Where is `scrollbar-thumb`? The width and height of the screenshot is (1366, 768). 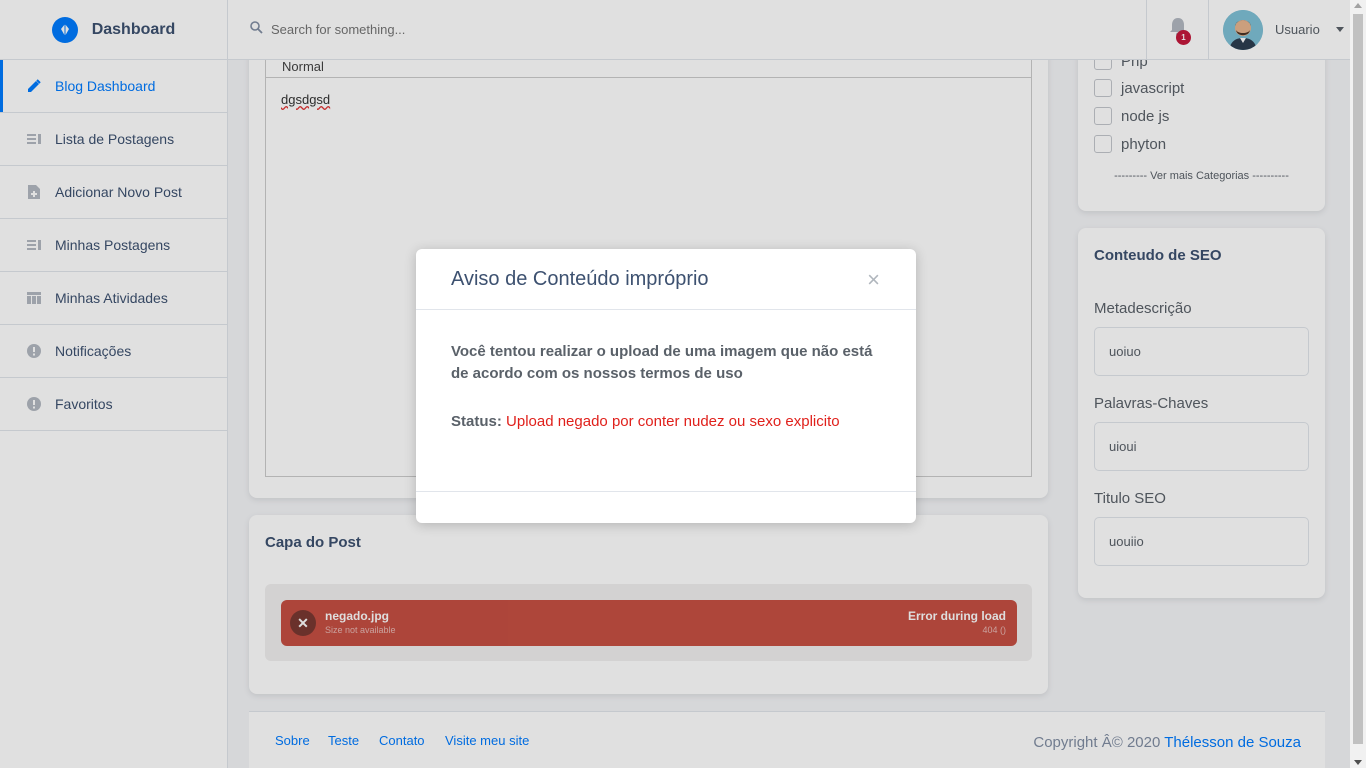
scrollbar-thumb is located at coordinates (1358, 379).